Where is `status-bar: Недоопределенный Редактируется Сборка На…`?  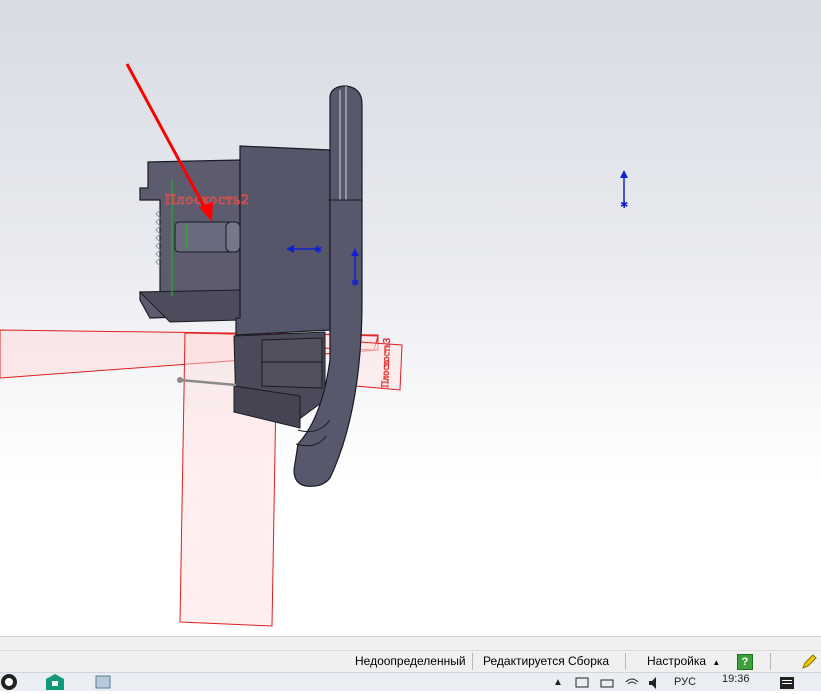
status-bar: Недоопределенный Редактируется Сборка На… is located at coordinates (410, 661).